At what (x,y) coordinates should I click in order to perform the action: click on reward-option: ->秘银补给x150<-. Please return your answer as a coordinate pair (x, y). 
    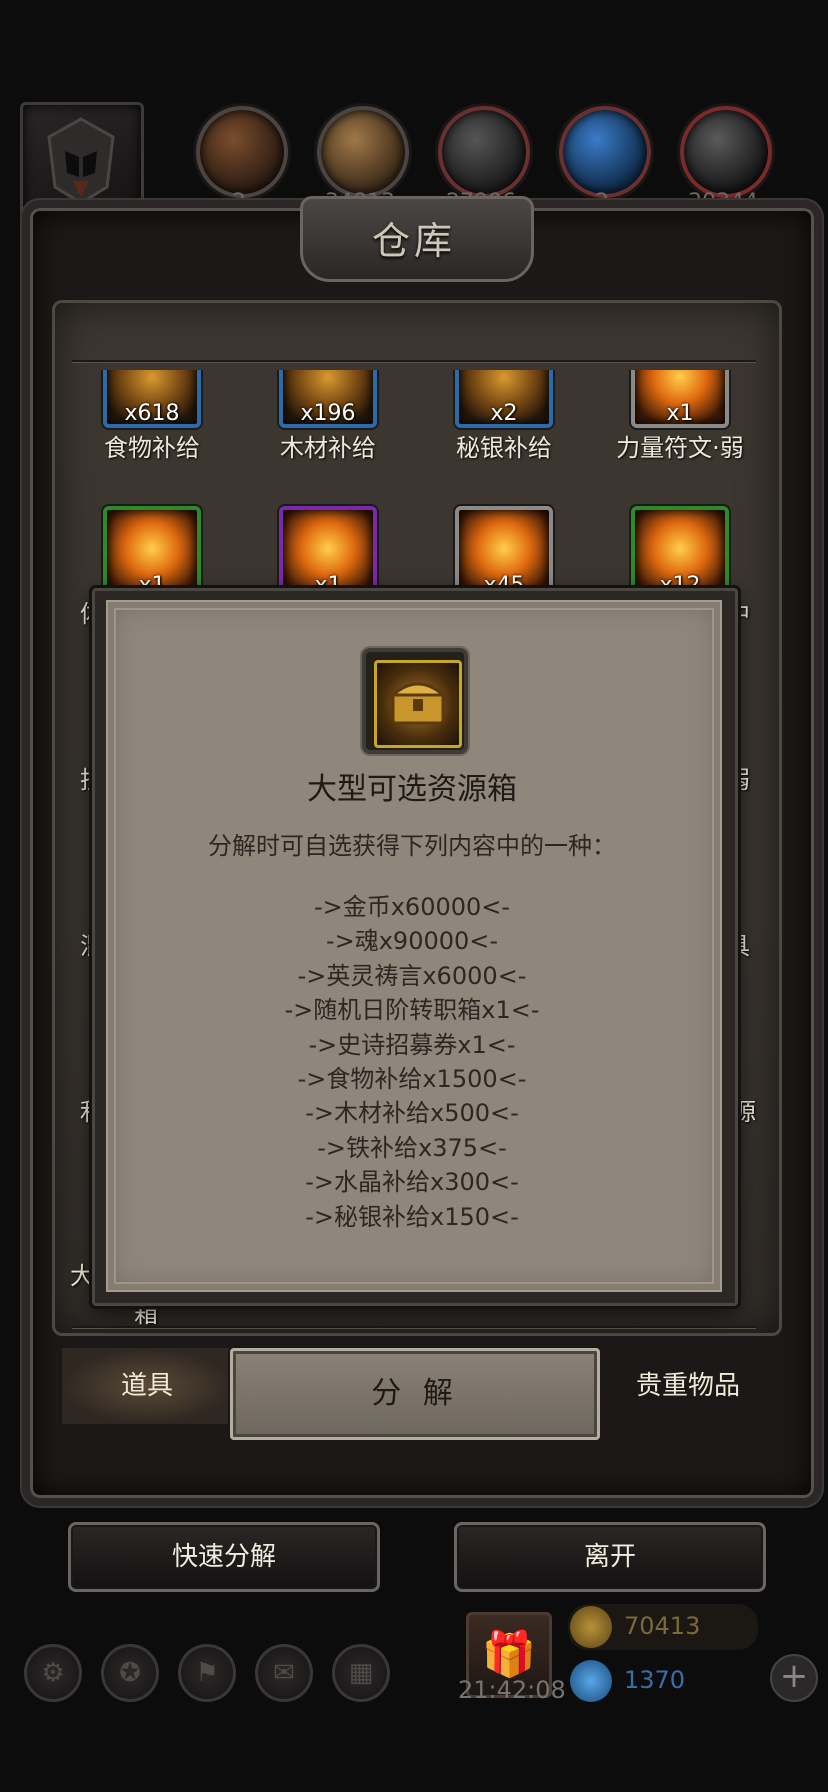
    Looking at the image, I should click on (412, 1216).